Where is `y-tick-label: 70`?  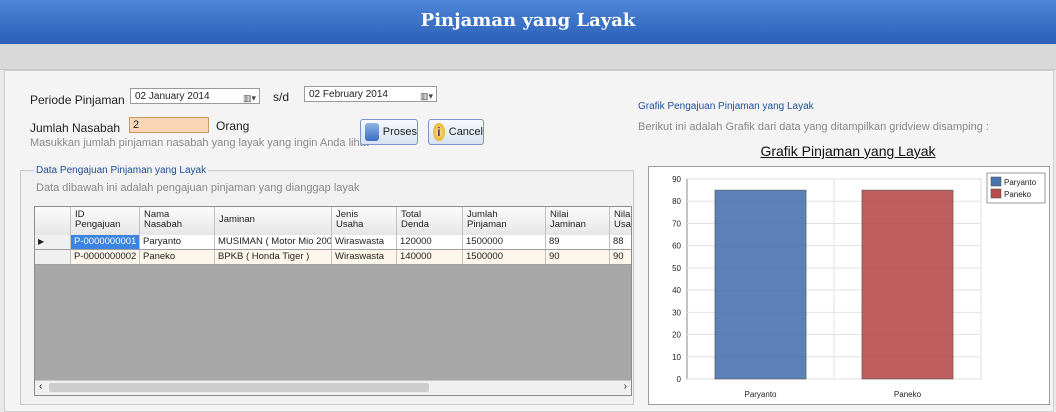
y-tick-label: 70 is located at coordinates (676, 223).